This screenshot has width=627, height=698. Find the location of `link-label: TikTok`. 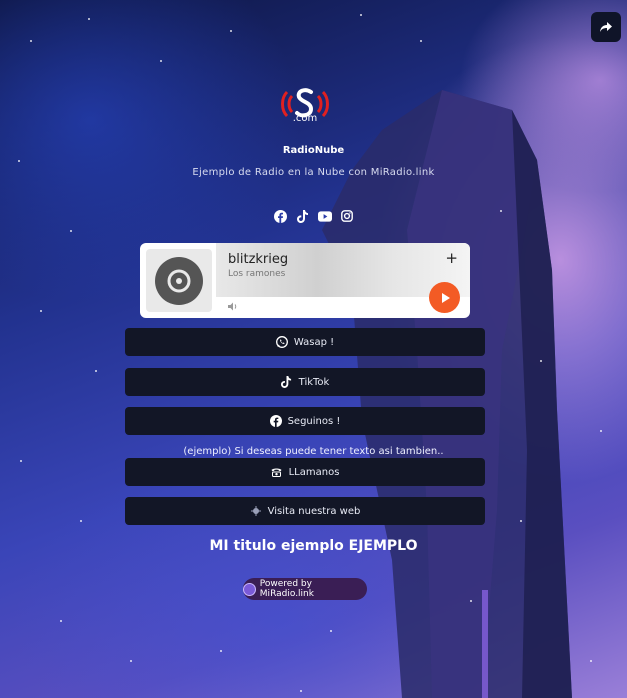

link-label: TikTok is located at coordinates (314, 382).